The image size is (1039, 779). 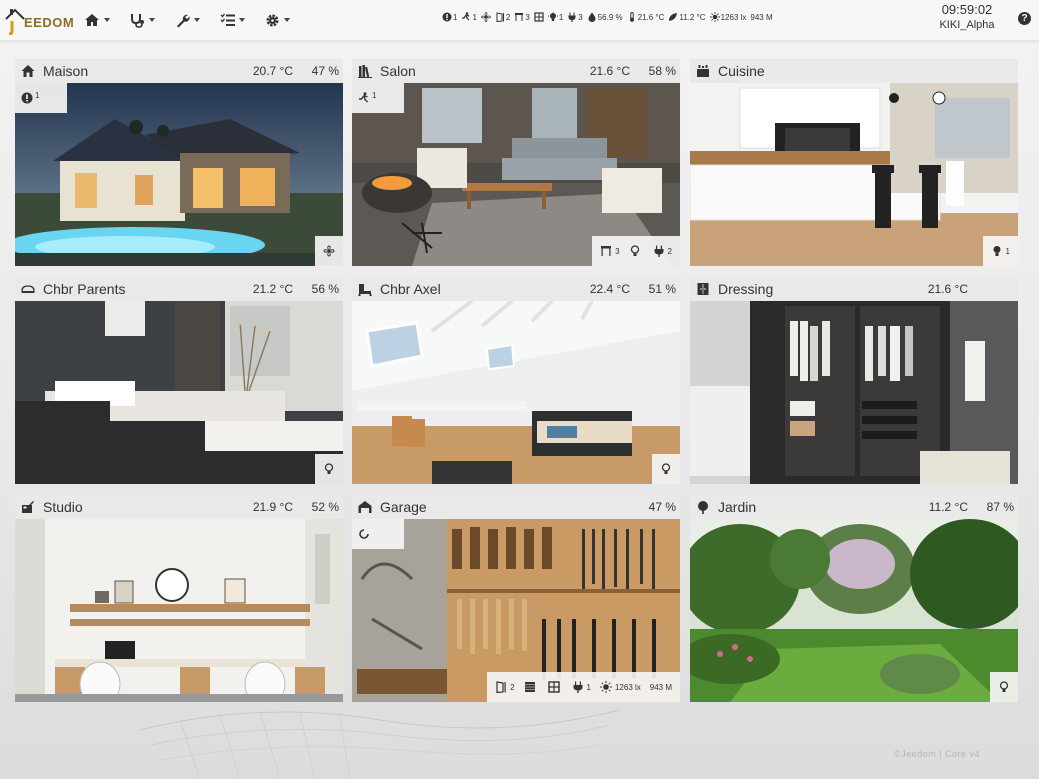 I want to click on room-card-dressing: Dressing 21.6 °C, so click(x=854, y=380).